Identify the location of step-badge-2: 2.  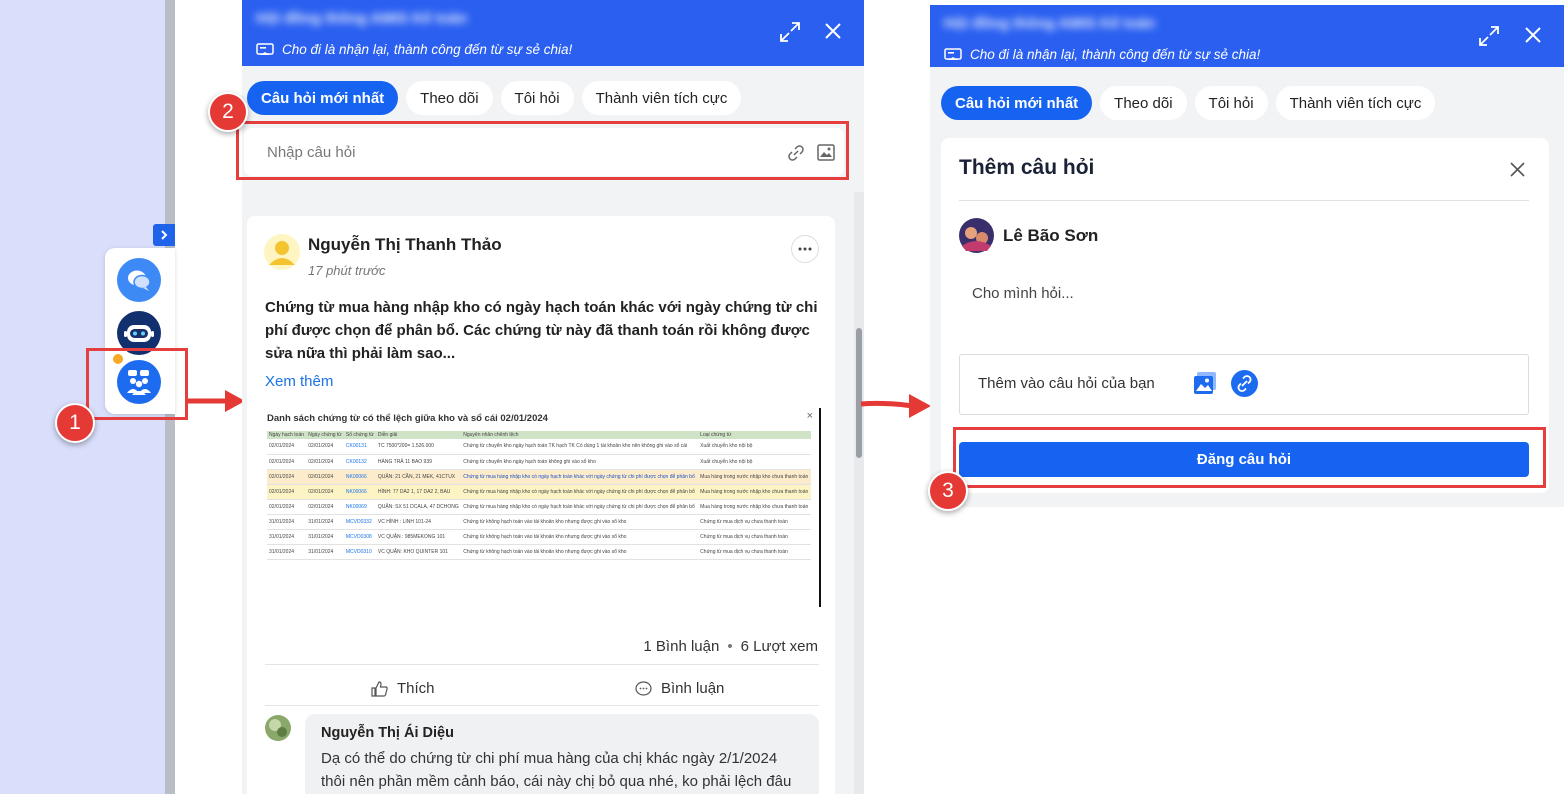
(228, 112).